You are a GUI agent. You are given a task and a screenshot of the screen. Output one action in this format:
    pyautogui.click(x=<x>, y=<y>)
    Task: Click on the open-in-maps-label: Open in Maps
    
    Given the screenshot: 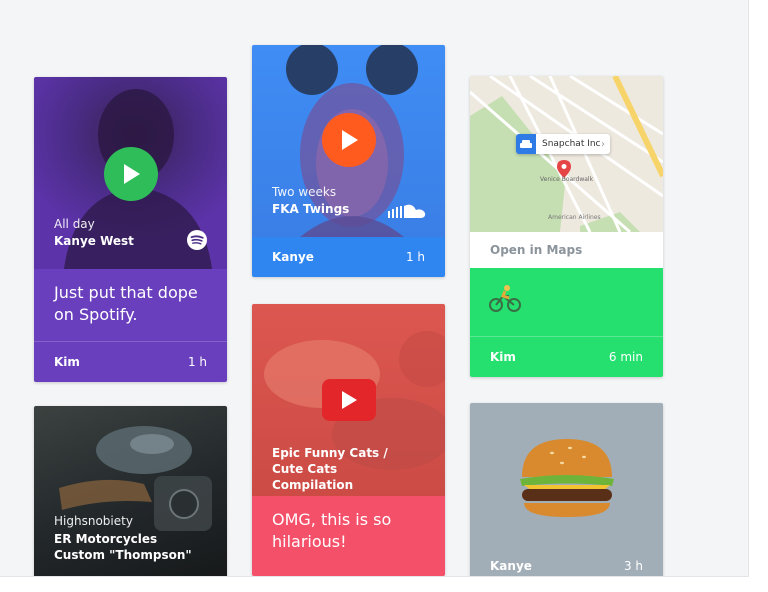 What is the action you would take?
    pyautogui.click(x=536, y=250)
    